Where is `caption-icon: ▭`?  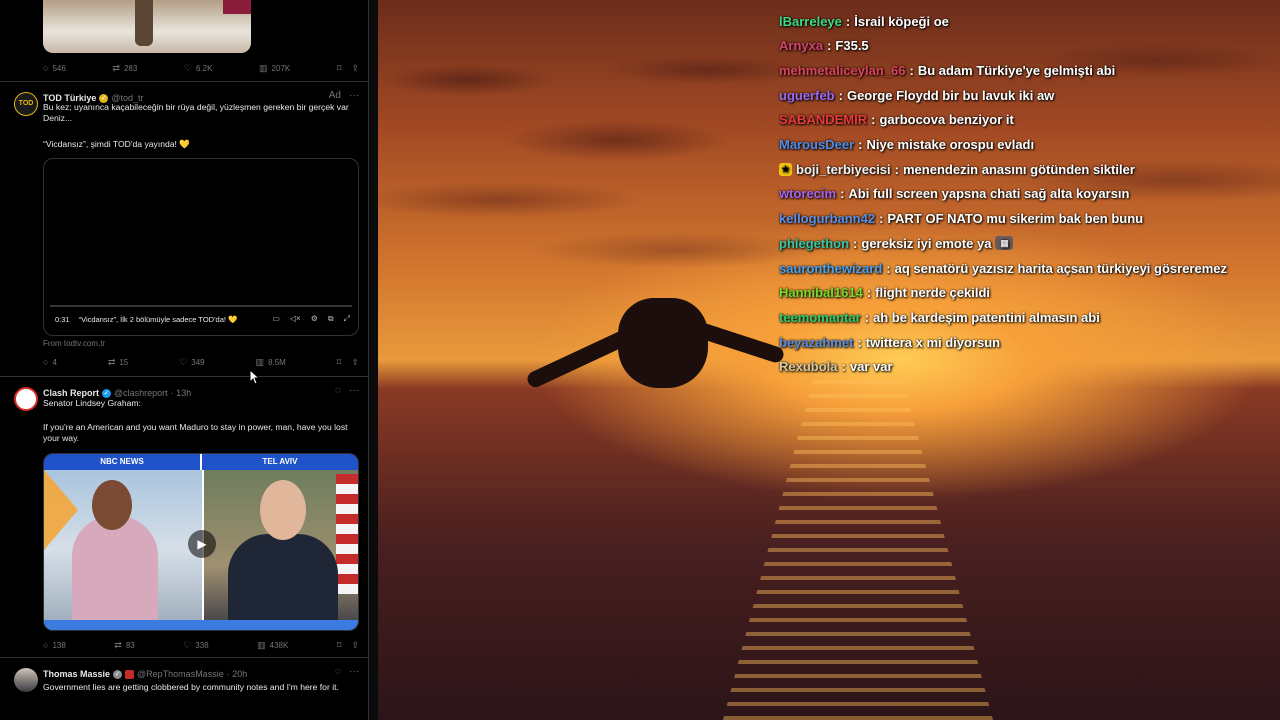
caption-icon: ▭ is located at coordinates (276, 319).